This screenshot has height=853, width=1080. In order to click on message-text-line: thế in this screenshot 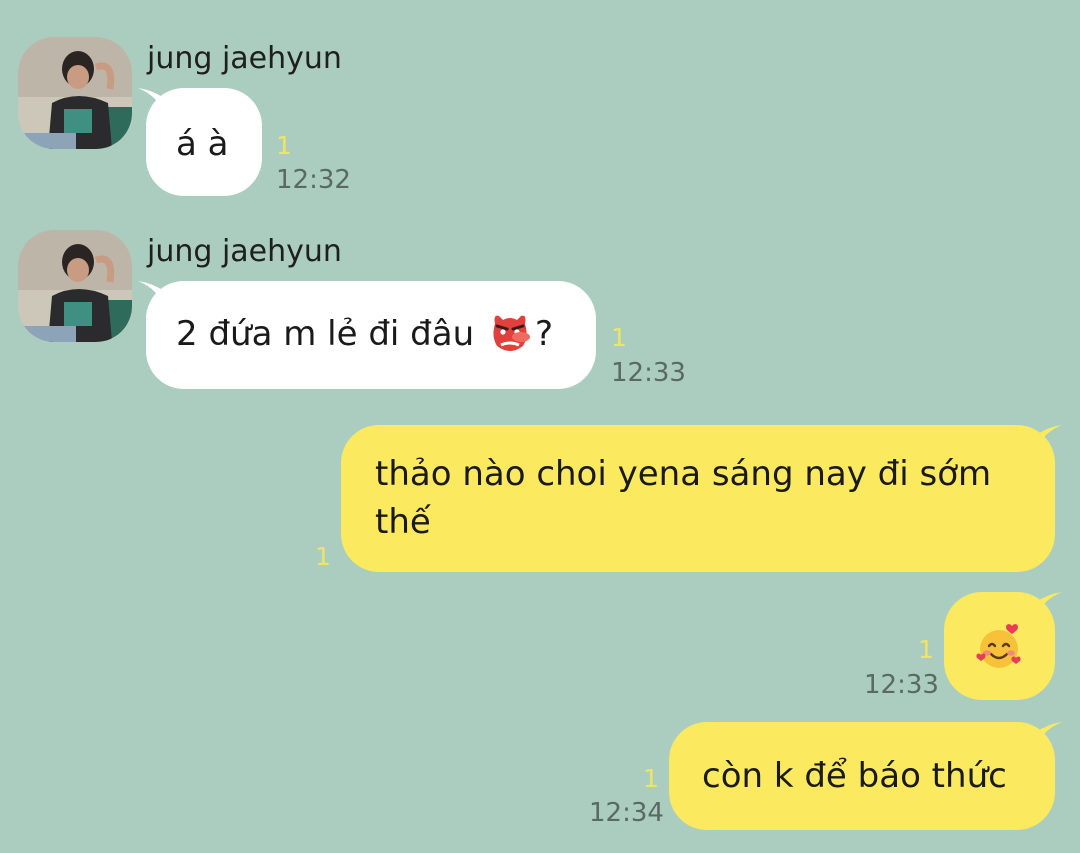, I will do `click(403, 522)`.